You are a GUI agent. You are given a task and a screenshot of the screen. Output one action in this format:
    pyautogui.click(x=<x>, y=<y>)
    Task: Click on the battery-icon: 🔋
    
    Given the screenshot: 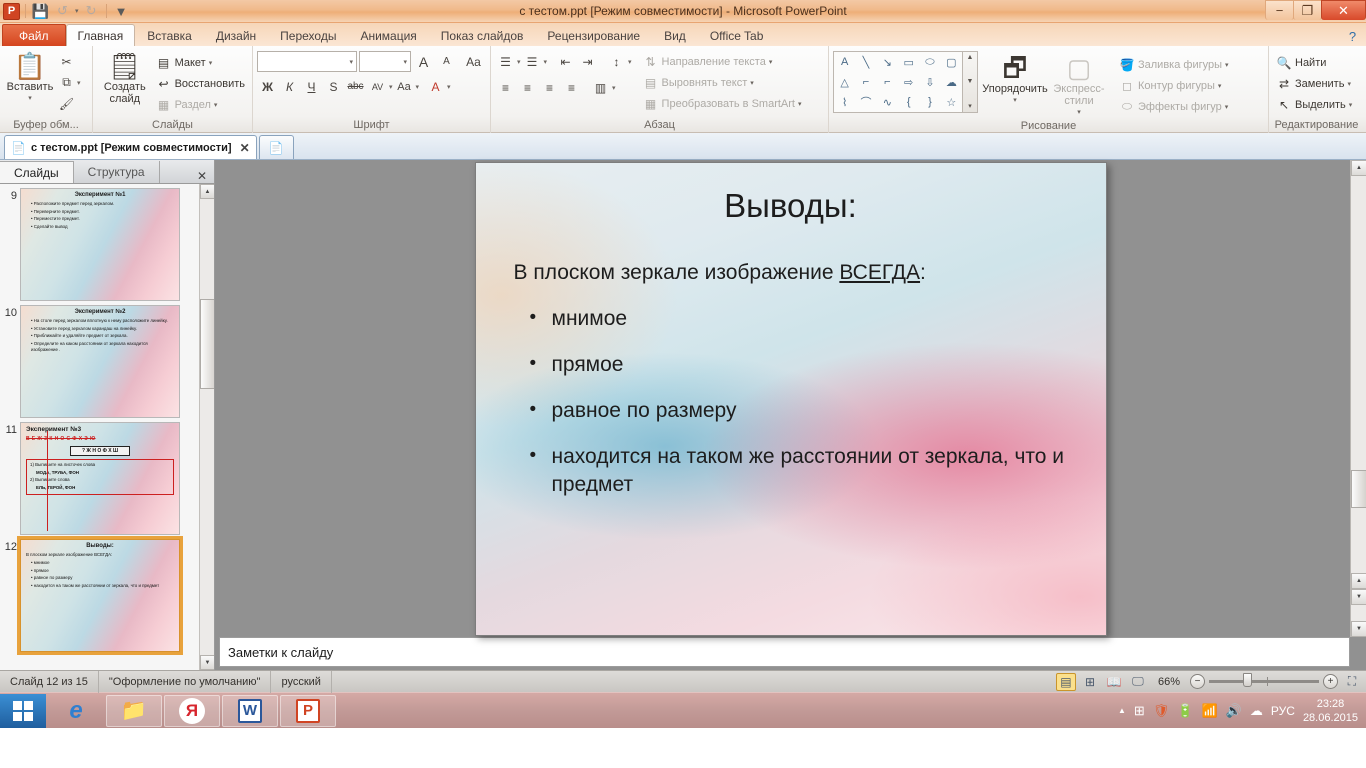 What is the action you would take?
    pyautogui.click(x=1185, y=711)
    